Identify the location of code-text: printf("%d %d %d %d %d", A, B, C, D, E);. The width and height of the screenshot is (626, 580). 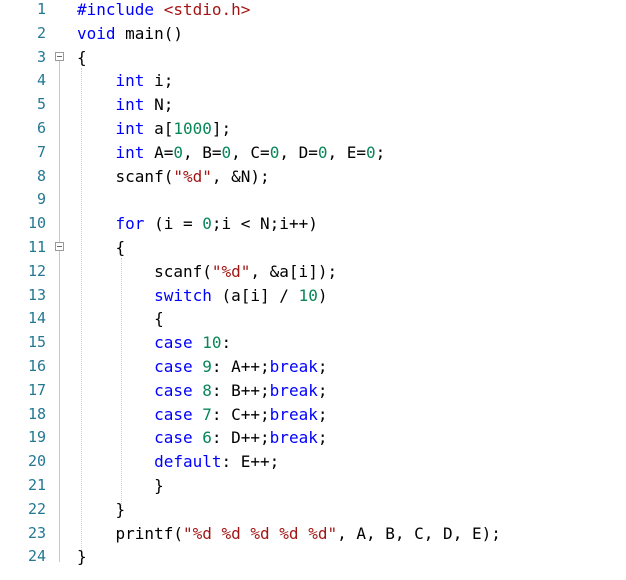
(289, 534).